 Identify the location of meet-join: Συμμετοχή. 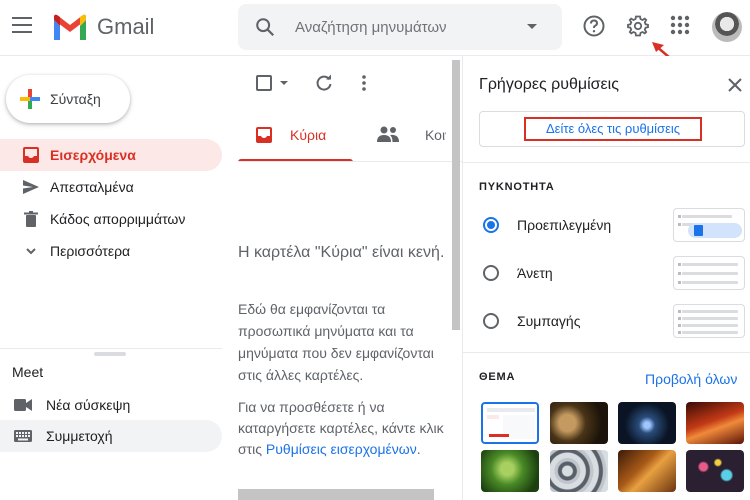
(111, 436).